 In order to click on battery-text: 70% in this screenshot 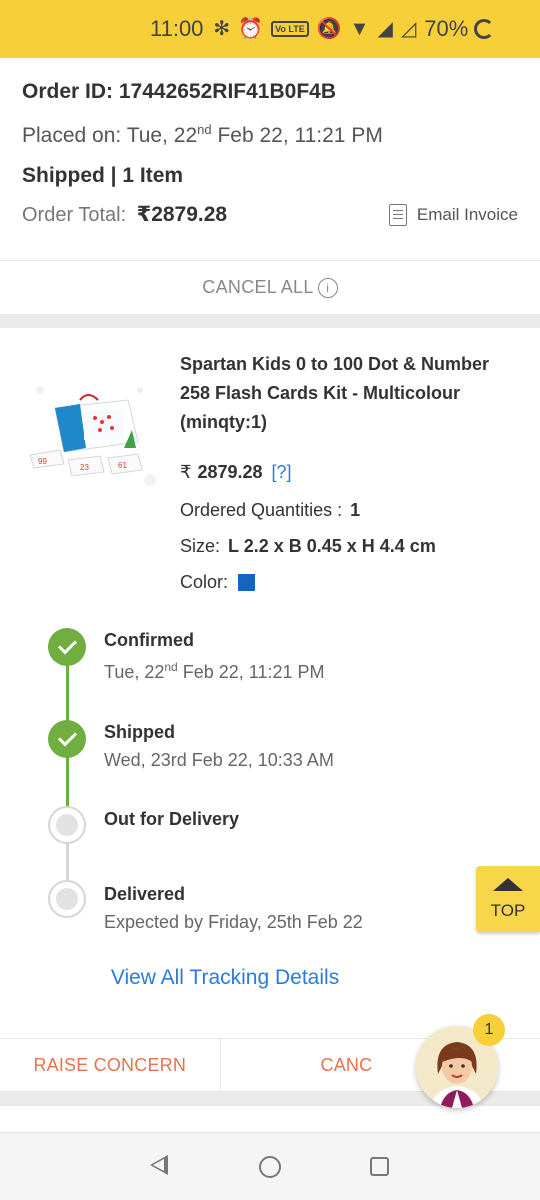, I will do `click(446, 28)`.